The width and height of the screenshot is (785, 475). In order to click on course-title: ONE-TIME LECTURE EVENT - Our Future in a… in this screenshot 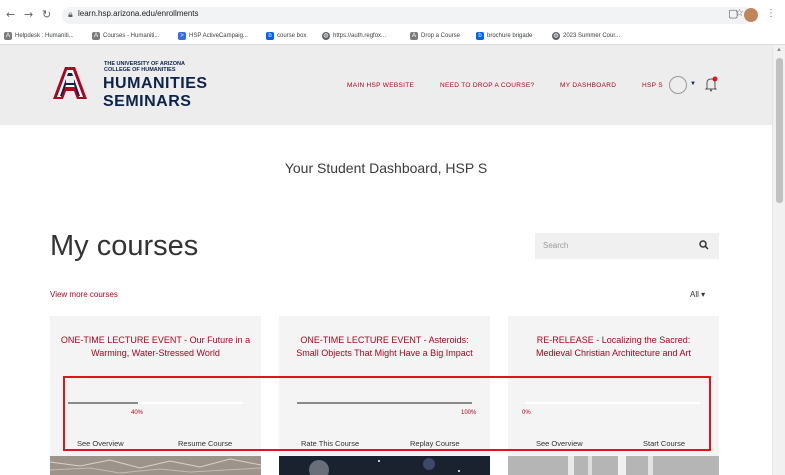, I will do `click(155, 346)`.